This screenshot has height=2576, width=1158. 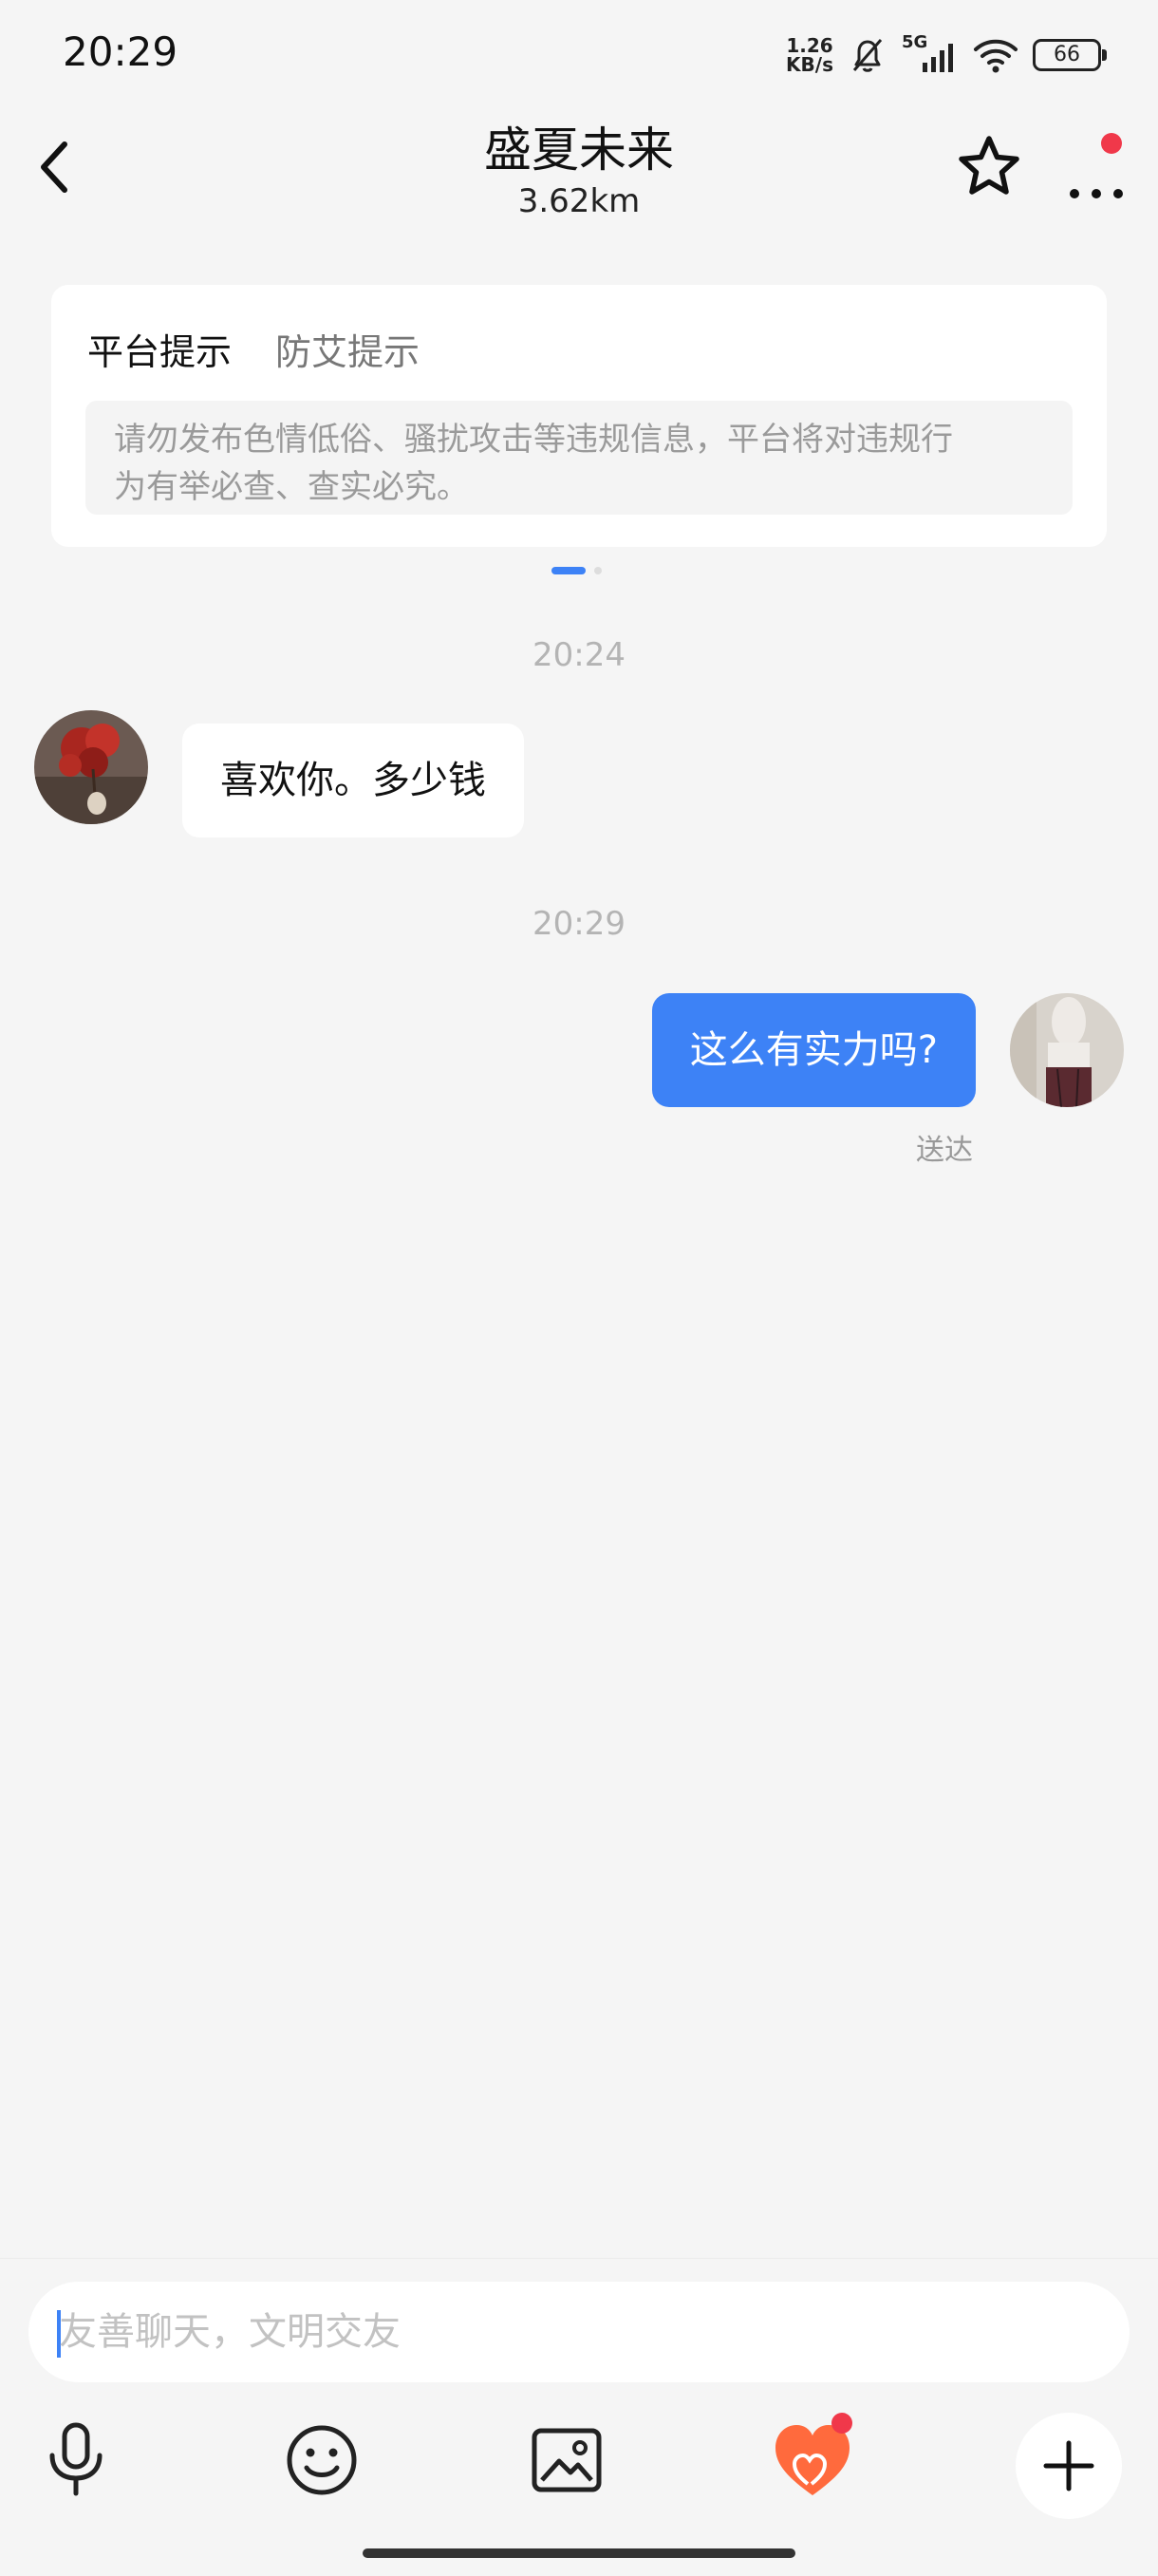 What do you see at coordinates (579, 924) in the screenshot?
I see `message-timestamp: 20:29` at bounding box center [579, 924].